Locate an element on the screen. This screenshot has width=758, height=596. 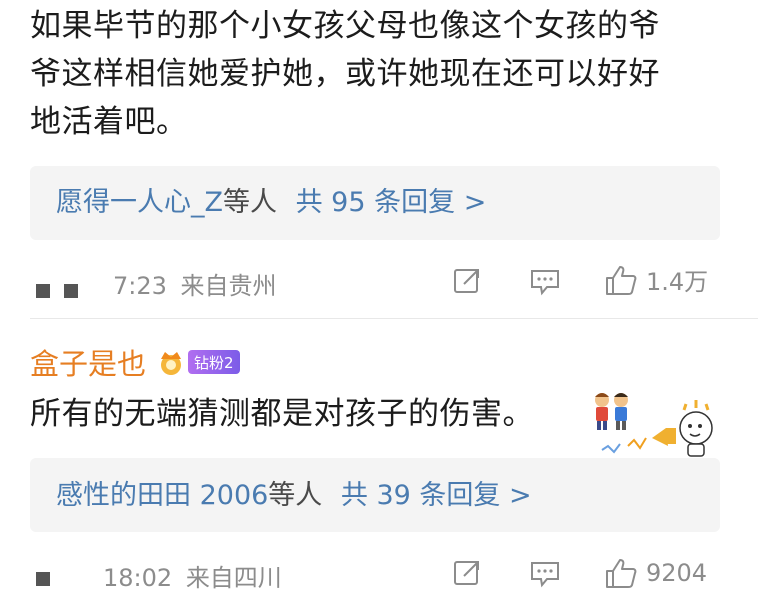
comment-1-replies-link: 愿得一人心_Z等人 共 95 条回复 > is located at coordinates (271, 203).